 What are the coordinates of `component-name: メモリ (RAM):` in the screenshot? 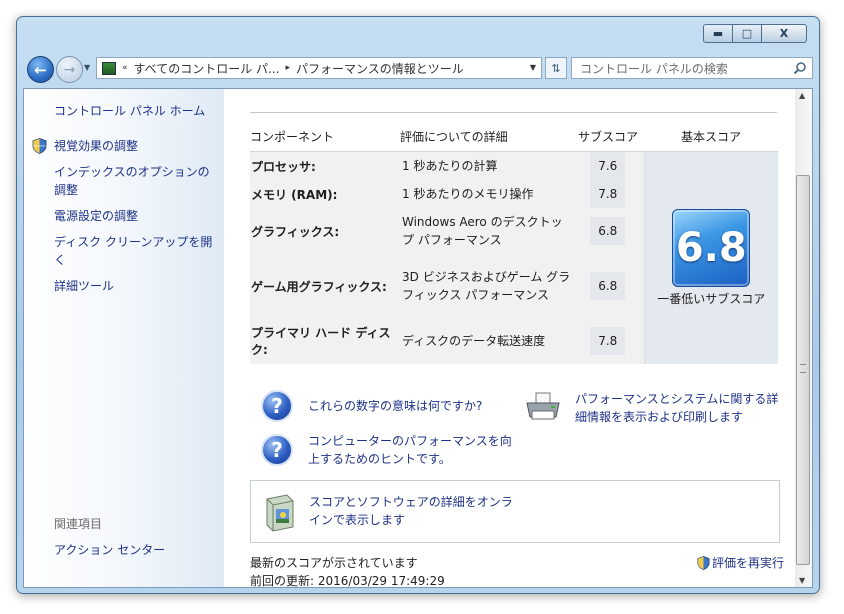 It's located at (325, 194).